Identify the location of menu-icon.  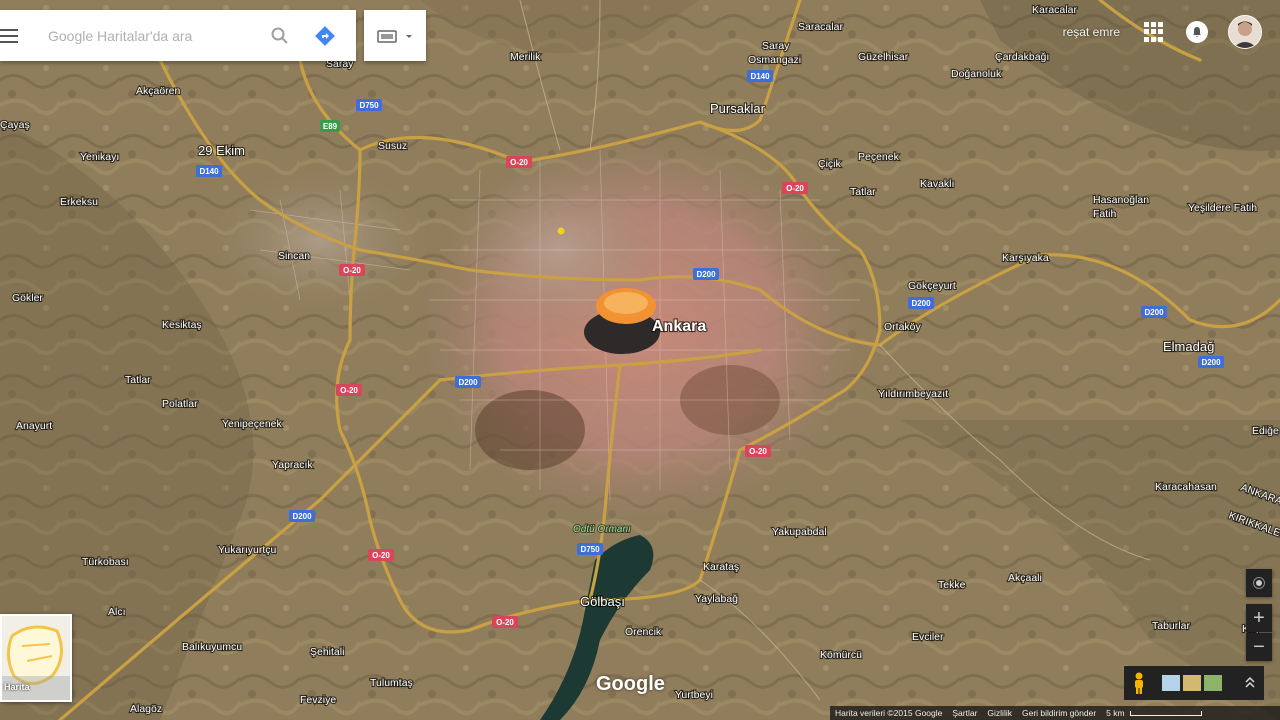
(23, 35).